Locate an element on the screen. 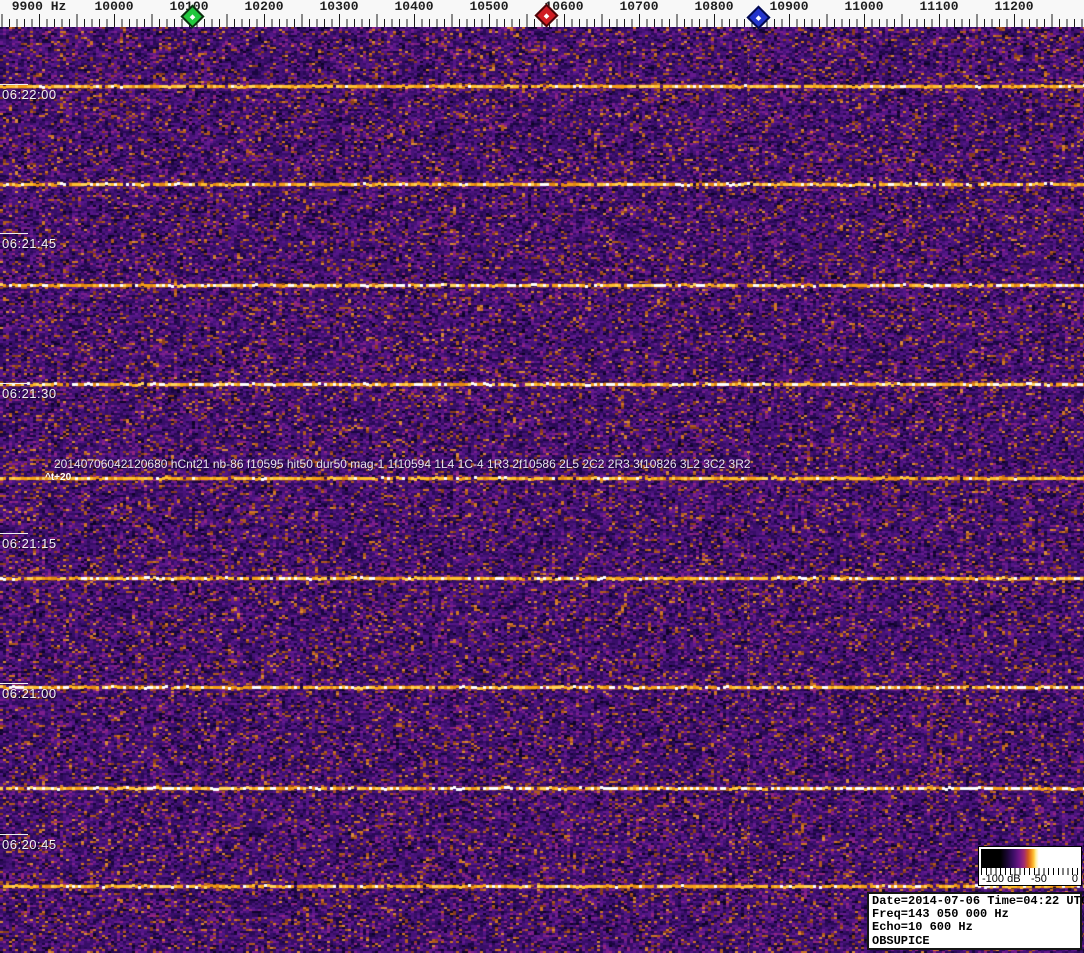  freq-label-10200: 10200 is located at coordinates (264, 7).